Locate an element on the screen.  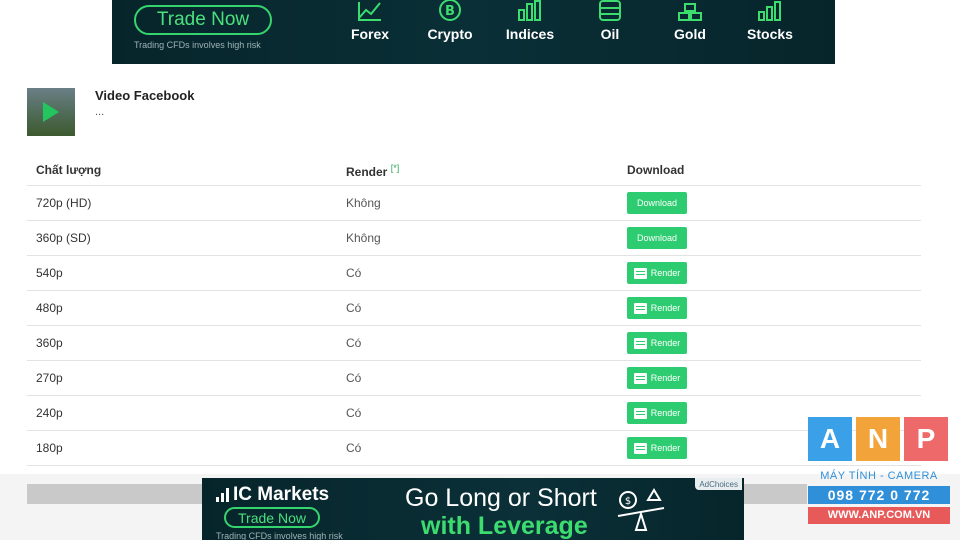
ad-category-label: Oil is located at coordinates (610, 34).